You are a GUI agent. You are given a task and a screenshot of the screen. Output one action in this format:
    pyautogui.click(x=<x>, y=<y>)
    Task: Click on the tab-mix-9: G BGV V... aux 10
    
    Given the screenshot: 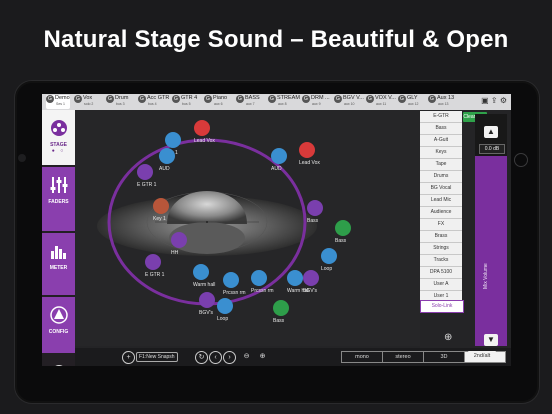 What is the action you would take?
    pyautogui.click(x=349, y=102)
    